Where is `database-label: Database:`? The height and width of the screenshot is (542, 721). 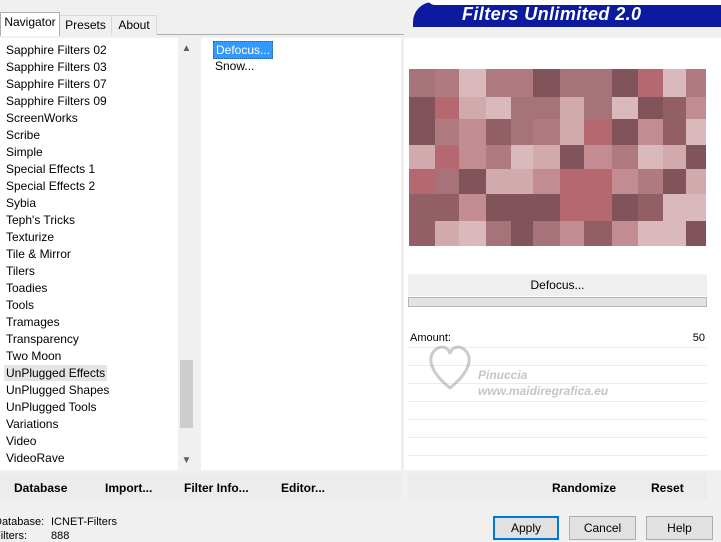
database-label: Database: is located at coordinates (22, 522).